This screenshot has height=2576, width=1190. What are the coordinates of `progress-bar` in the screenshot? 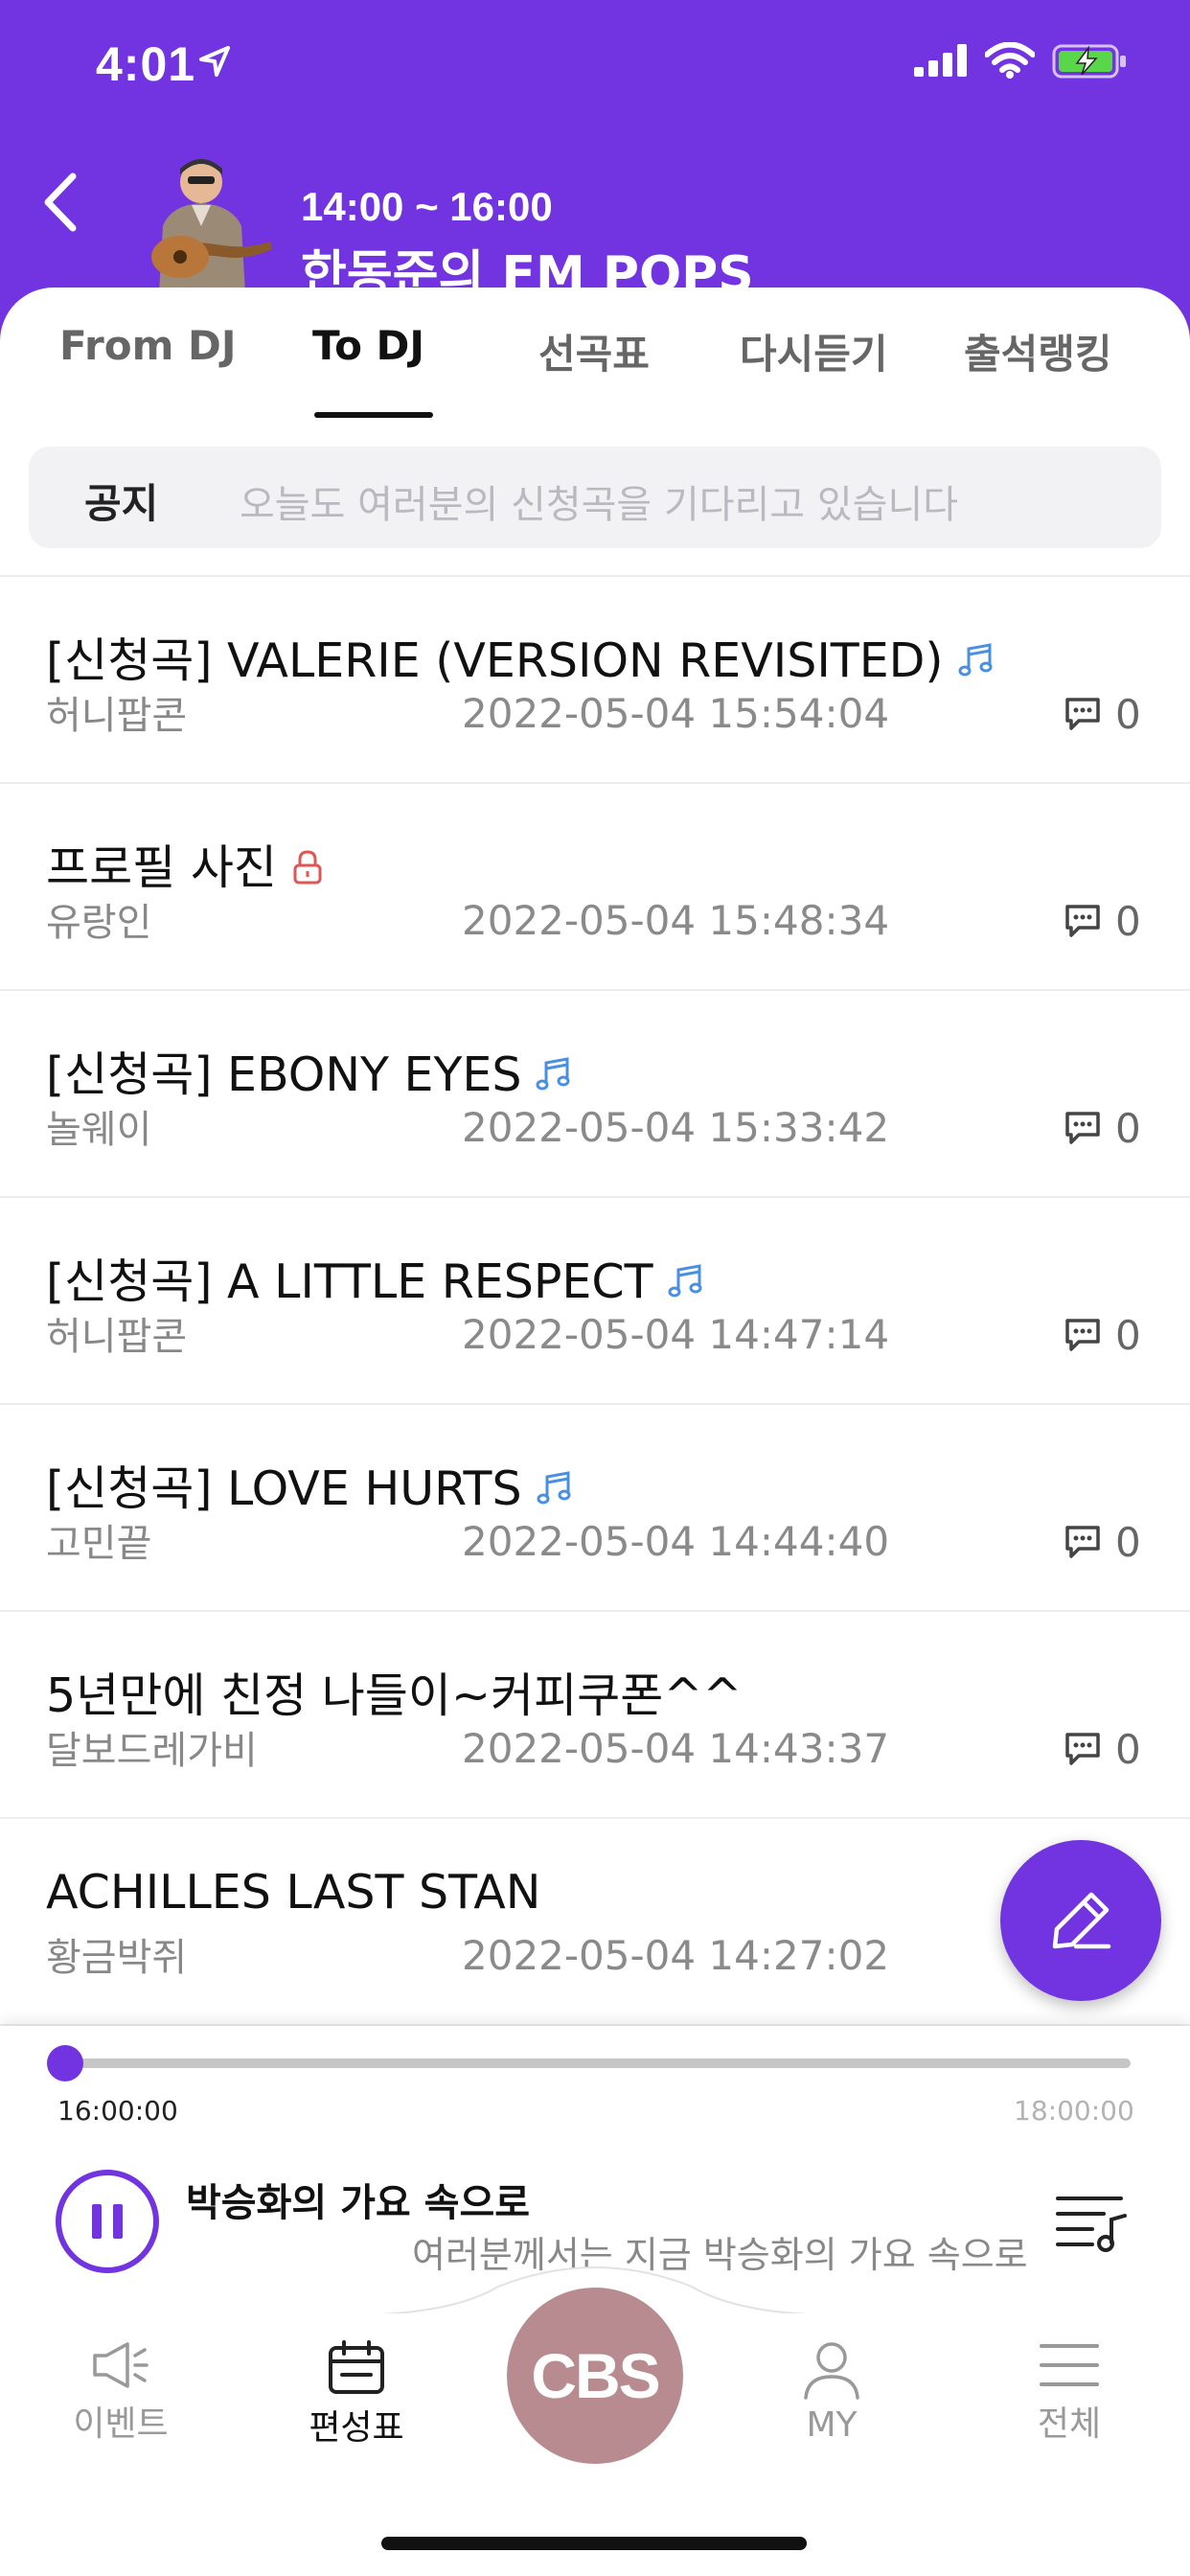 It's located at (598, 2063).